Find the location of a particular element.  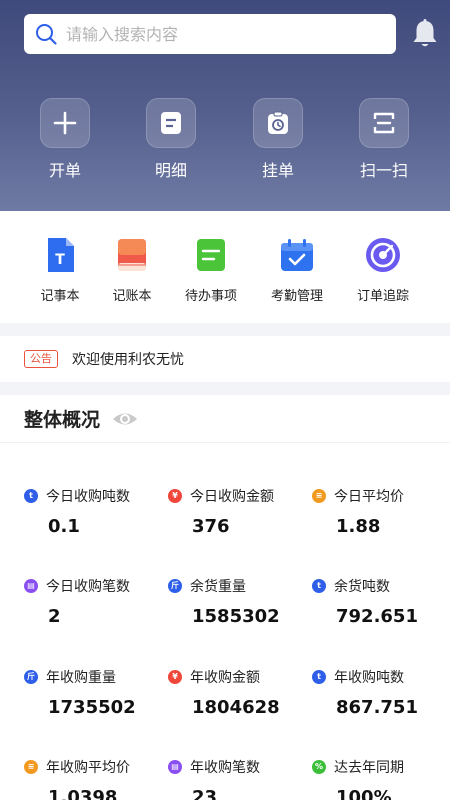

overview-header: 整体概况 is located at coordinates (225, 419).